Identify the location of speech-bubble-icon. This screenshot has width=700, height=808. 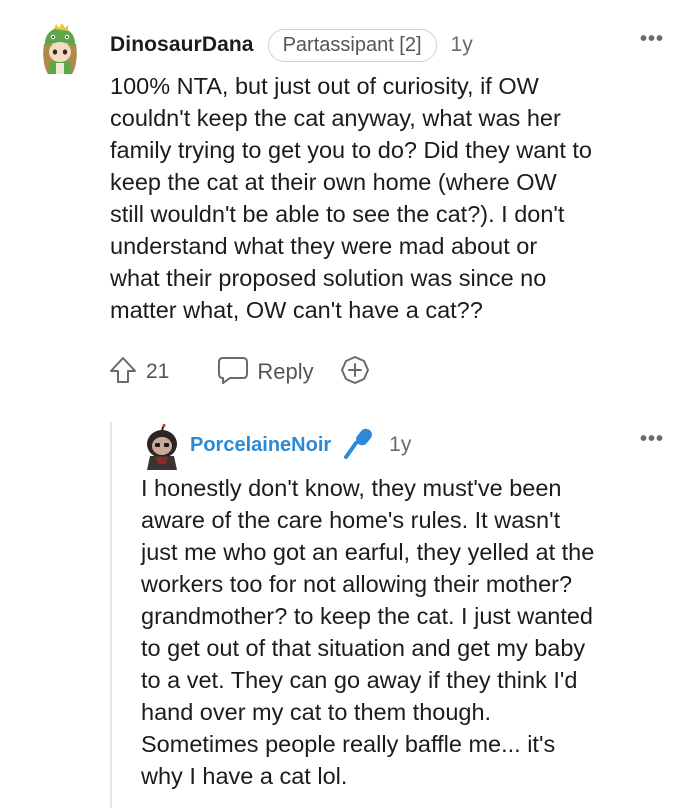
(233, 372).